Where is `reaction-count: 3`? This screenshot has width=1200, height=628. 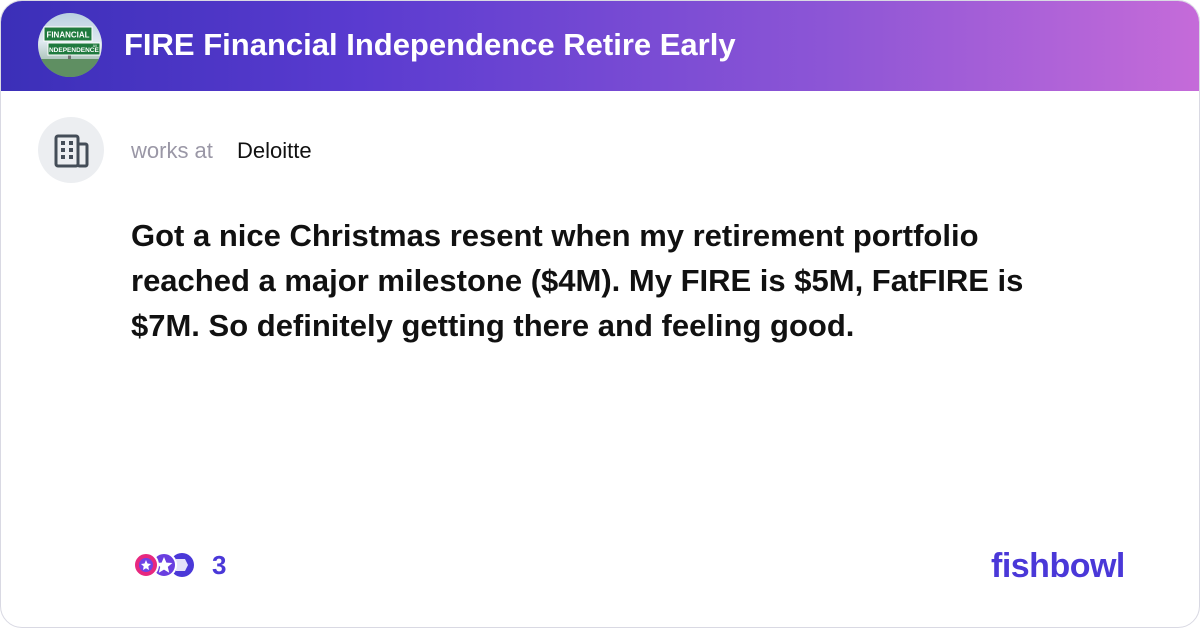
reaction-count: 3 is located at coordinates (219, 565).